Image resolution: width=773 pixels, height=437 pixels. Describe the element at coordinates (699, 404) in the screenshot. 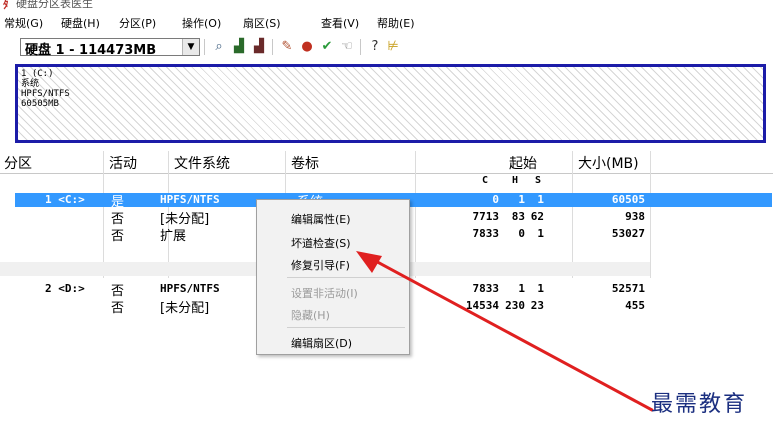

I see `watermark: 最需教育` at that location.